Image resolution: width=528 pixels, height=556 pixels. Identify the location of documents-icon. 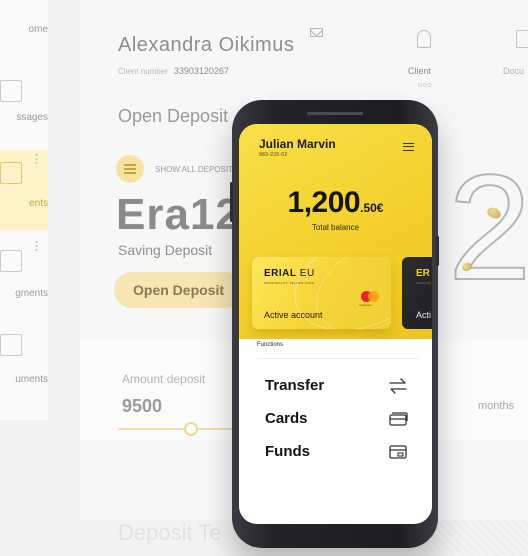
(522, 39).